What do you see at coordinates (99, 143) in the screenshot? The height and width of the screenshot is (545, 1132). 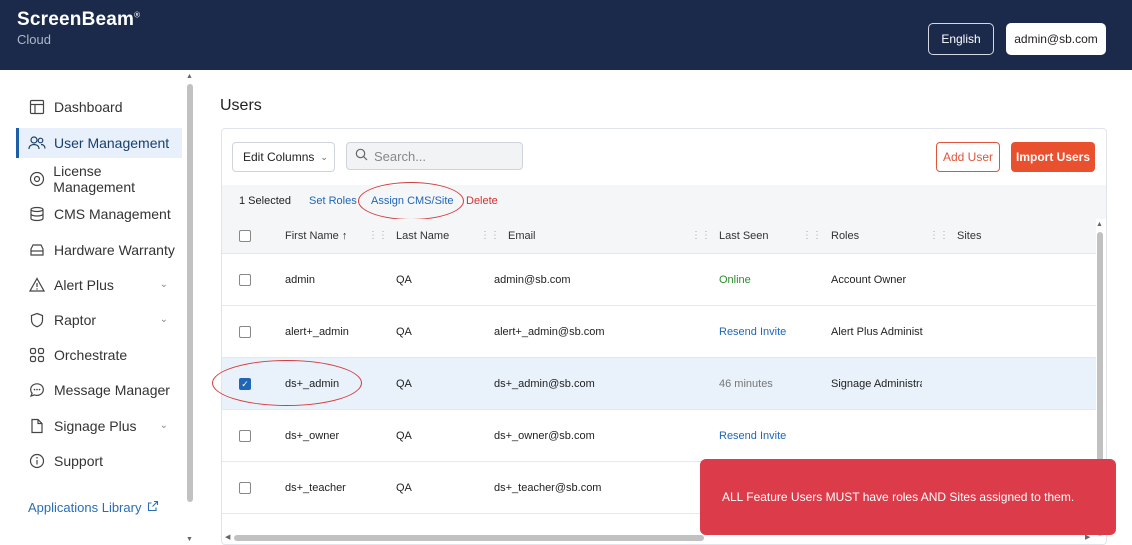 I see `sidebar-item-user-management: User Management` at bounding box center [99, 143].